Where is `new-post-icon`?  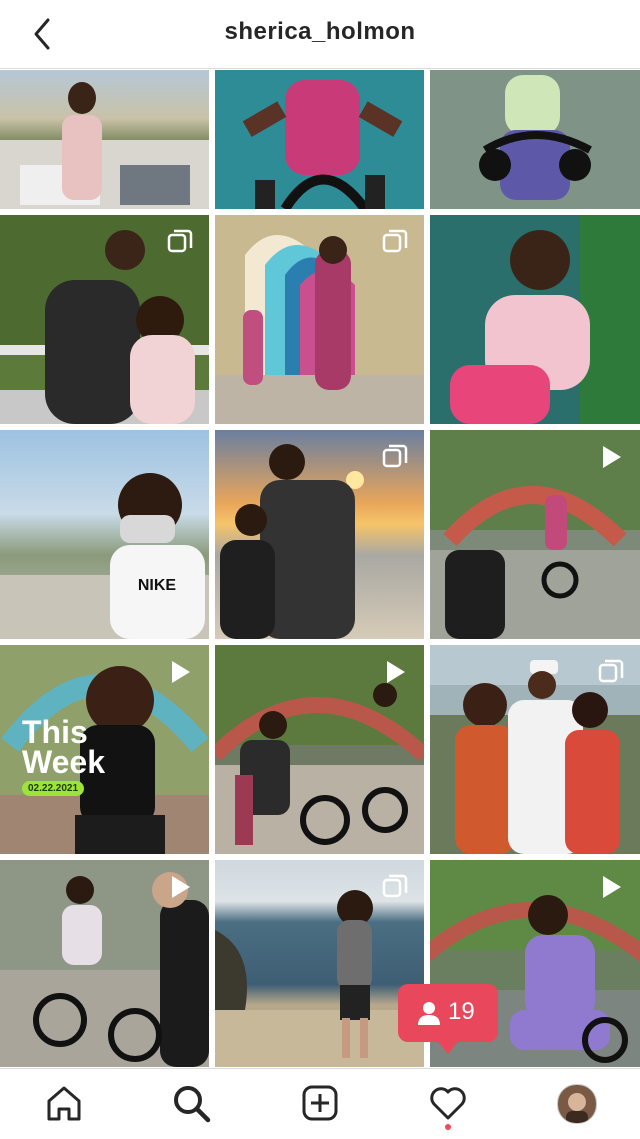
new-post-icon is located at coordinates (320, 1103).